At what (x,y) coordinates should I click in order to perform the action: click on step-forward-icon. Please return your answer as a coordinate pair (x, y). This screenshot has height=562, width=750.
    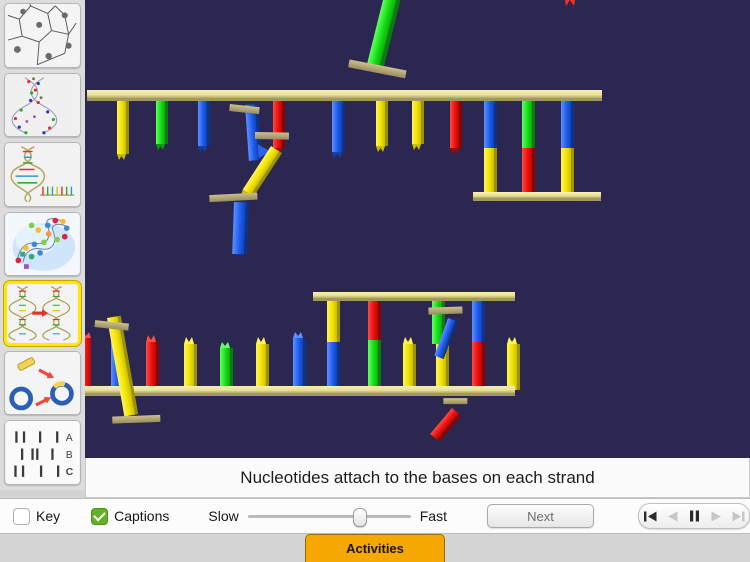
    Looking at the image, I should click on (716, 516).